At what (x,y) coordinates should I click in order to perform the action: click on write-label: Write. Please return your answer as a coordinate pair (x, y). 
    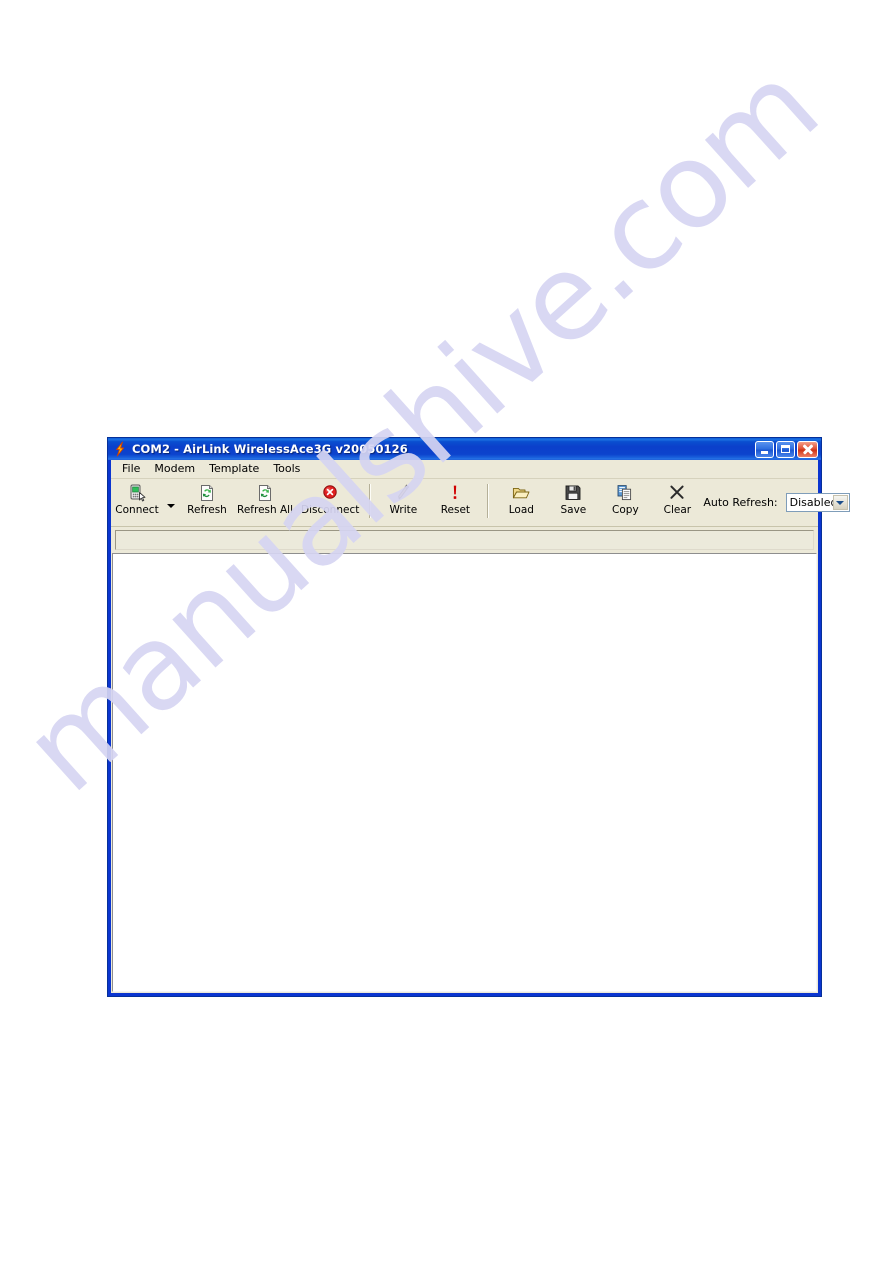
    Looking at the image, I should click on (403, 510).